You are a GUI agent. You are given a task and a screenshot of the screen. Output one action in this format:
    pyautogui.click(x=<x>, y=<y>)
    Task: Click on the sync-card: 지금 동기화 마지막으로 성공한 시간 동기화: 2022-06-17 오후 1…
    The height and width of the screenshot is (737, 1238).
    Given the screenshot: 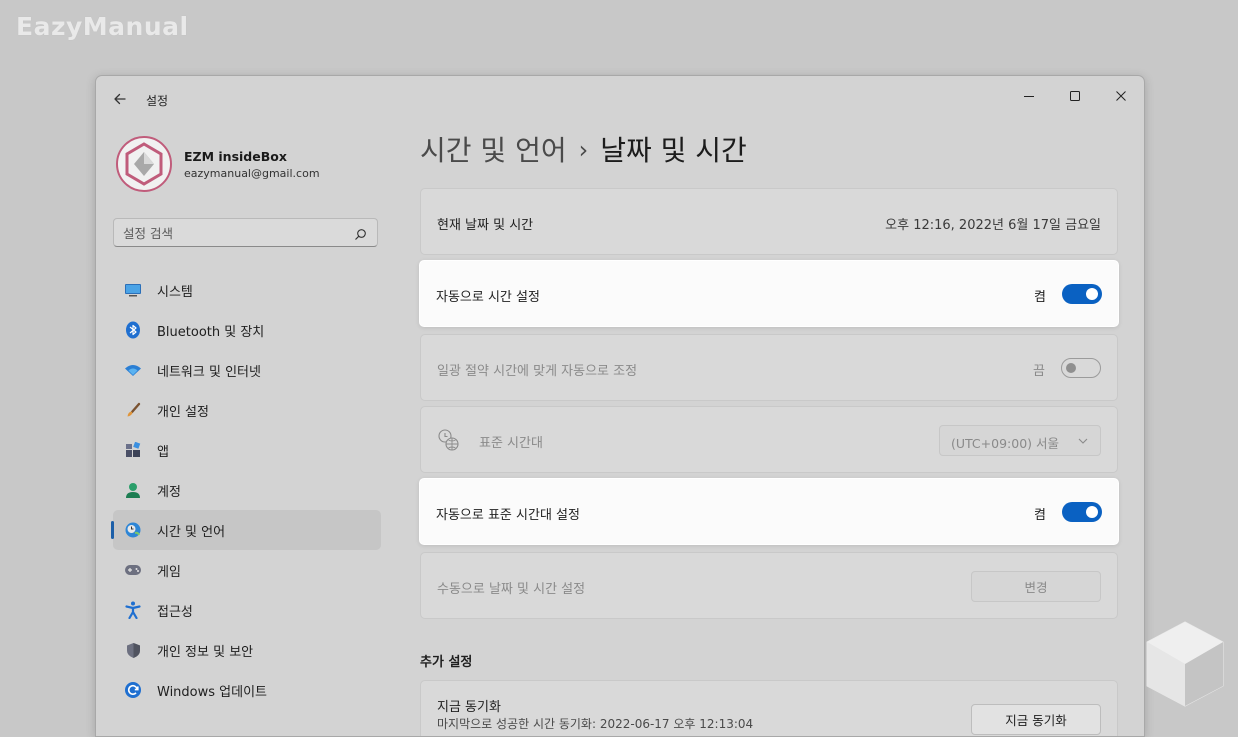 What is the action you would take?
    pyautogui.click(x=769, y=708)
    